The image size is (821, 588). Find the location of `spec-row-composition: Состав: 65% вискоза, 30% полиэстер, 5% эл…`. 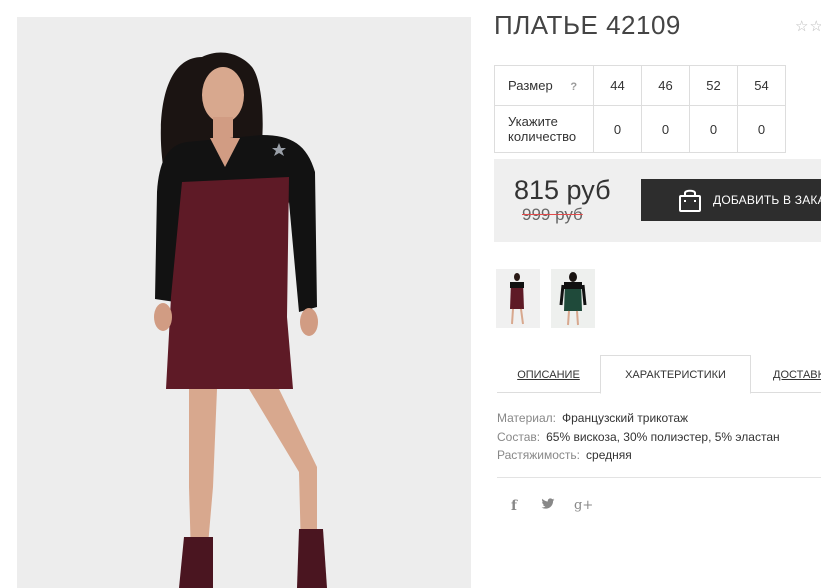

spec-row-composition: Состав: 65% вискоза, 30% полиэстер, 5% эл… is located at coordinates (638, 437).